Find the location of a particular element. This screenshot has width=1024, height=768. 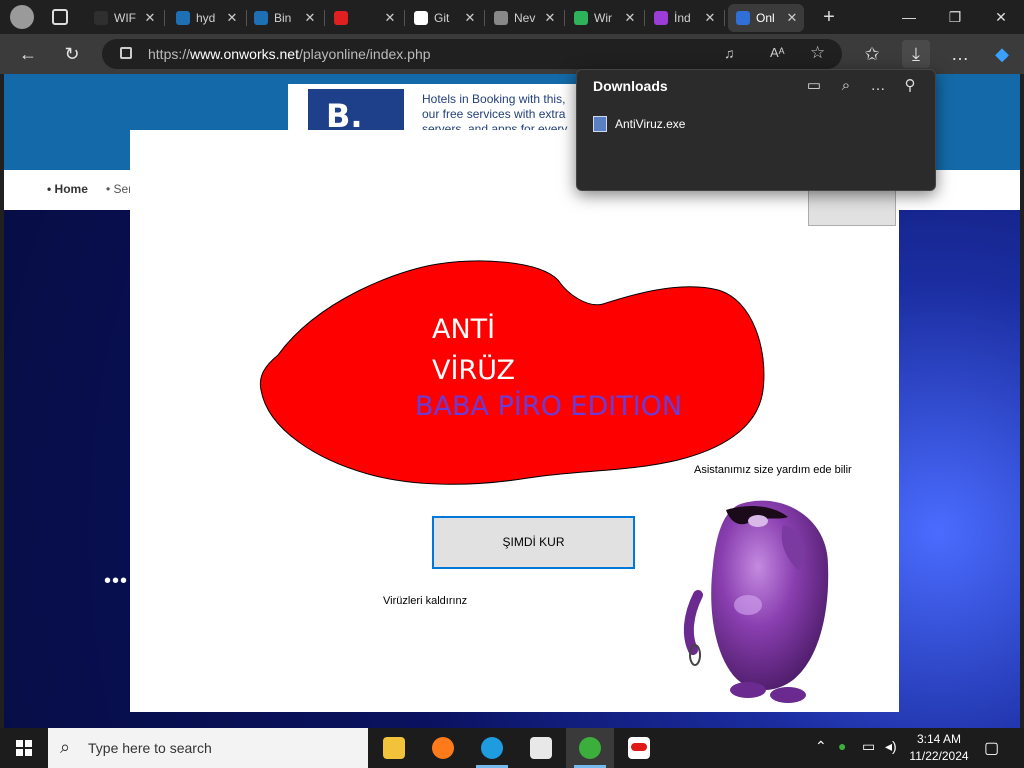

browser-tab: Bin ✕ is located at coordinates (284, 18).